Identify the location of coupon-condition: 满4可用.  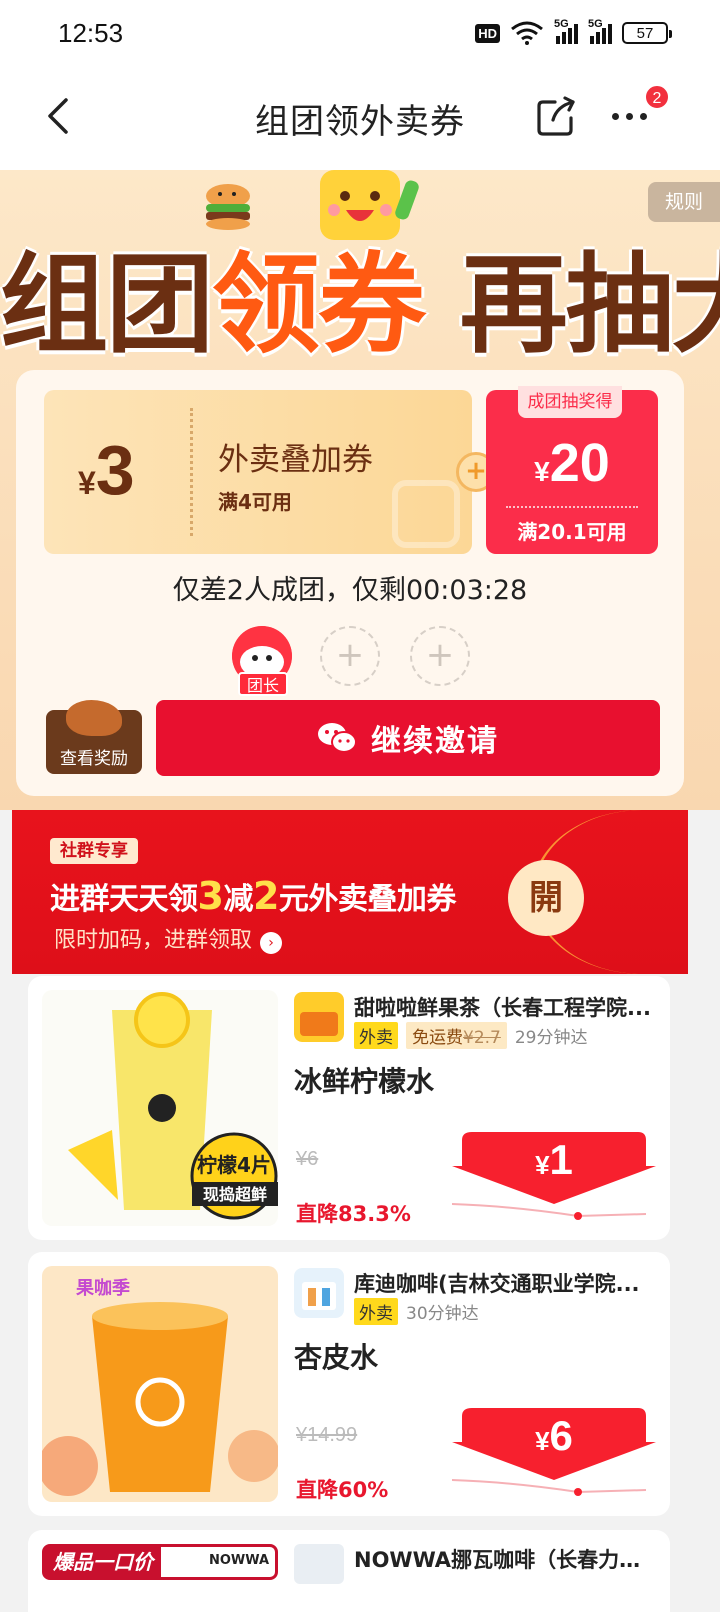
(255, 502).